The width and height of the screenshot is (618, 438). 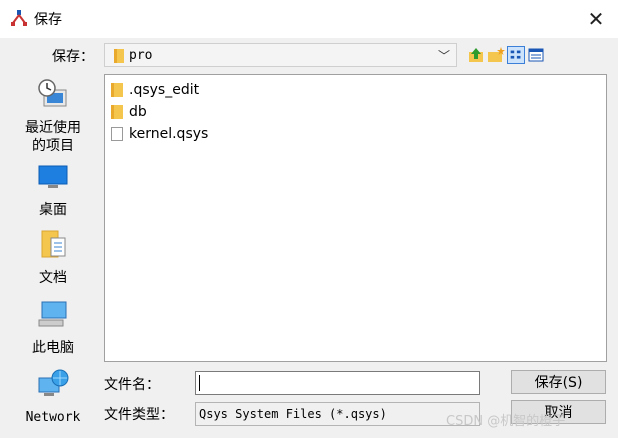 I want to click on place-documents-label: 文档, so click(x=53, y=278).